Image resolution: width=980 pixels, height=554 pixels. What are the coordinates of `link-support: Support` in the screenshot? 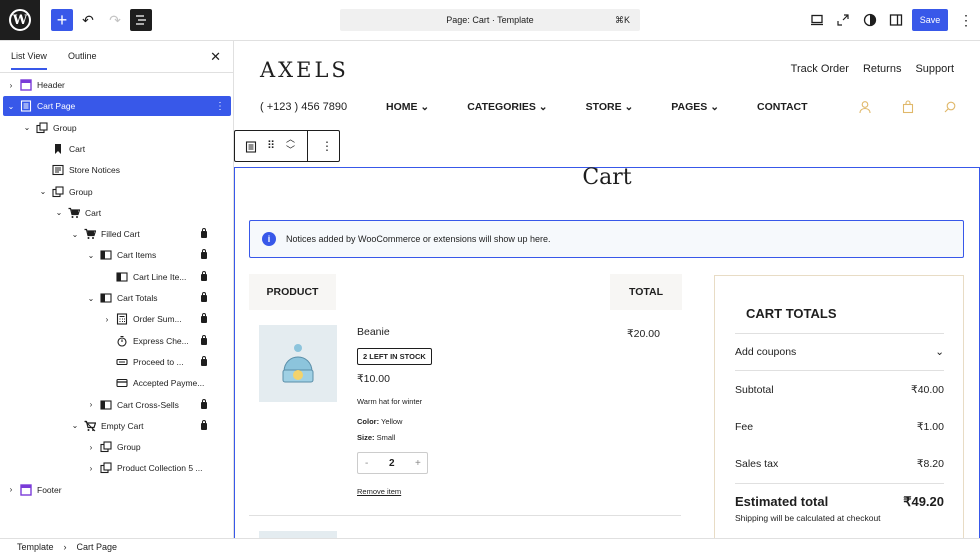 It's located at (934, 69).